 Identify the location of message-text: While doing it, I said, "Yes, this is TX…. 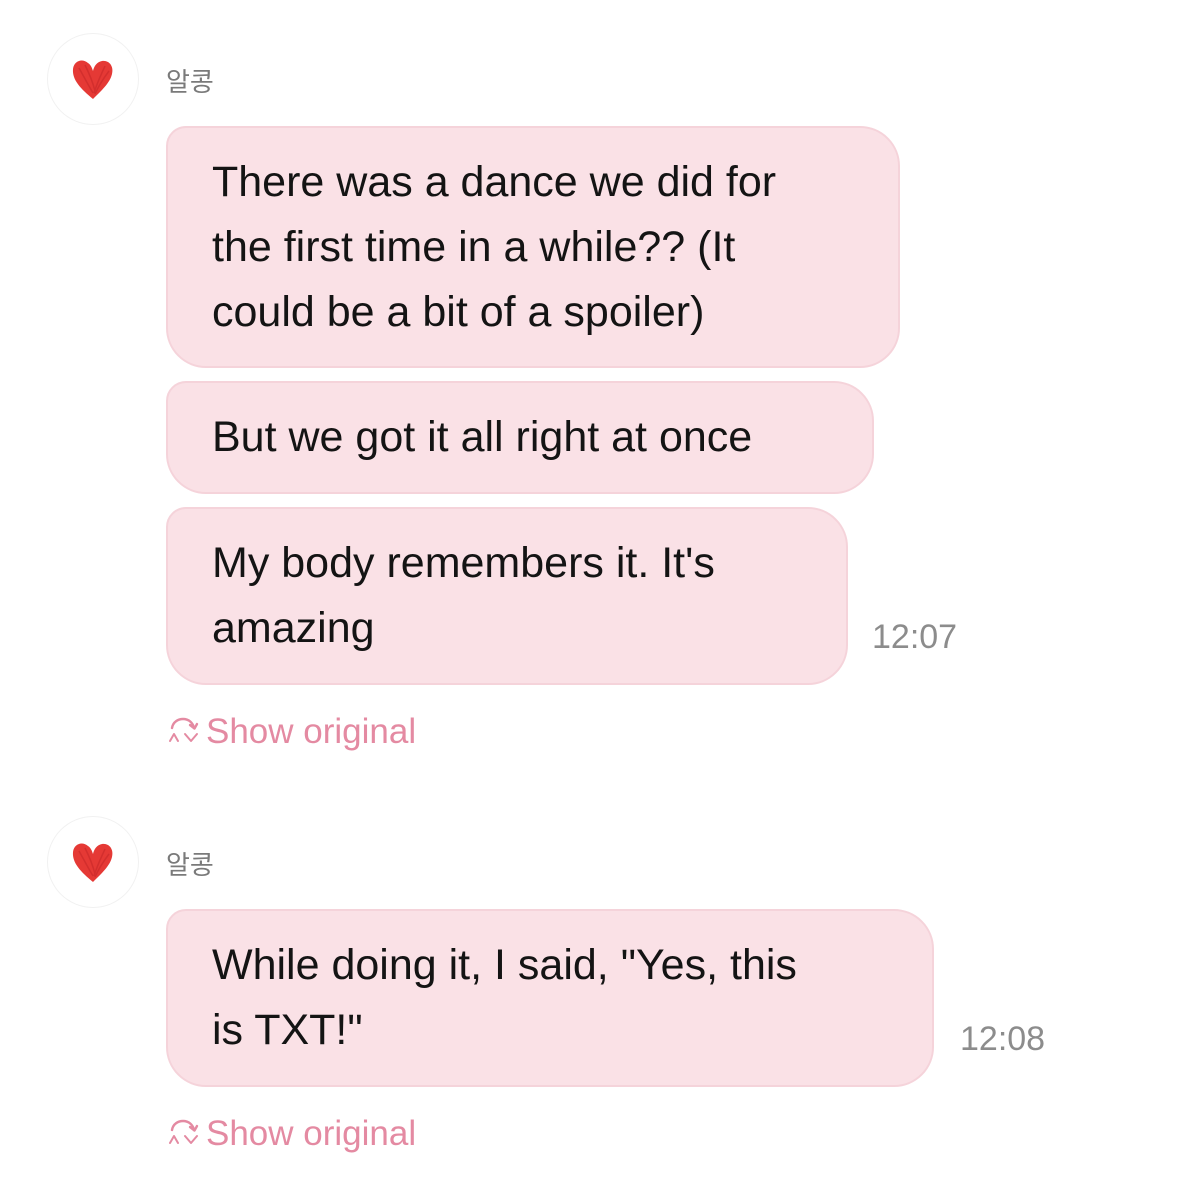
(504, 997).